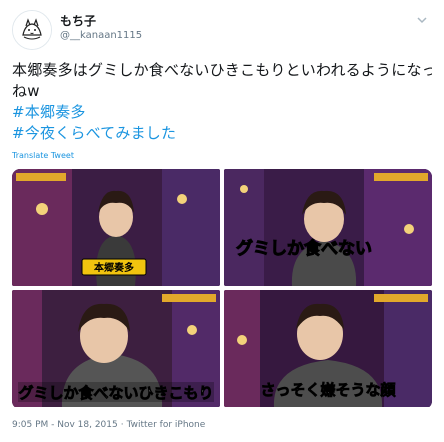 The width and height of the screenshot is (444, 442). Describe the element at coordinates (116, 348) in the screenshot. I see `media-photo: グミしか食べないひきこもり` at that location.